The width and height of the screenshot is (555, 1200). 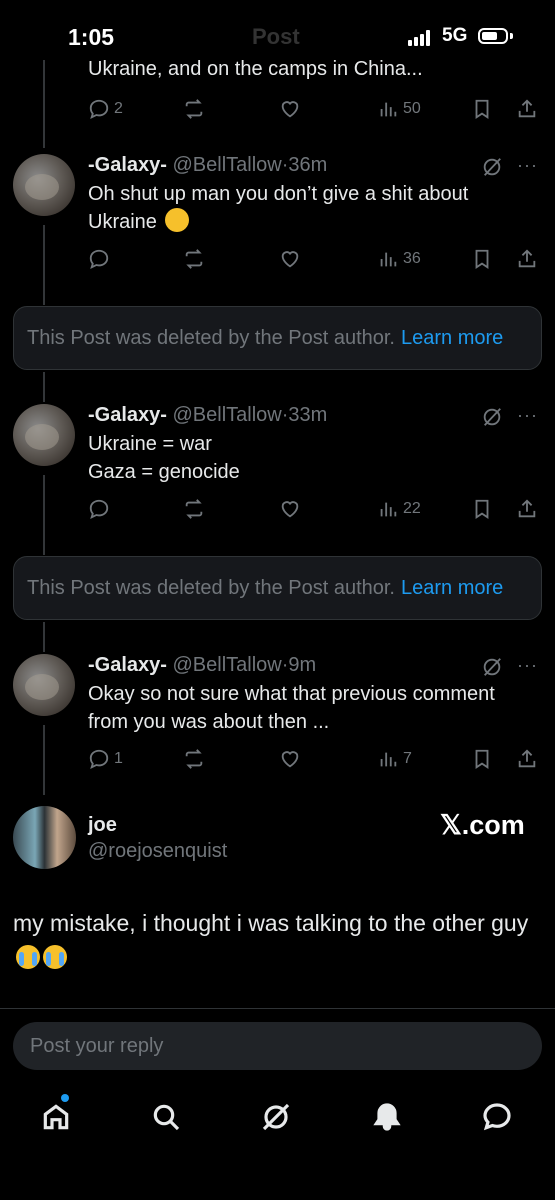 I want to click on tab-notifications, so click(x=387, y=1117).